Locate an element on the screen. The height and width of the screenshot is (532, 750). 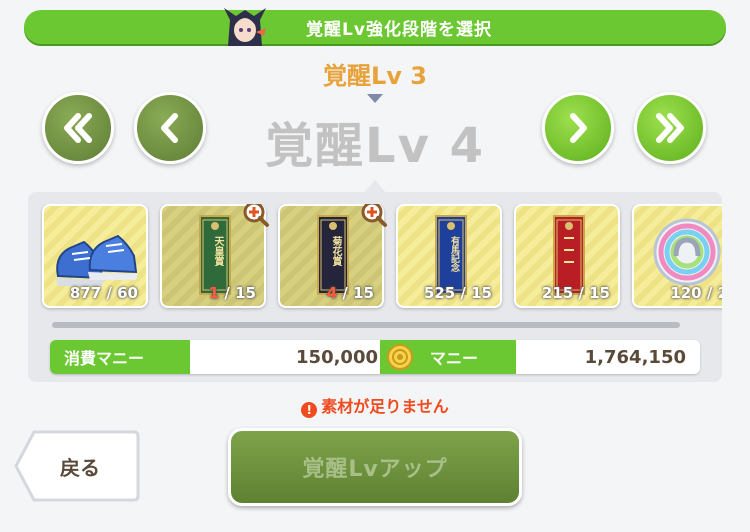
materials-scrollbar is located at coordinates (366, 325).